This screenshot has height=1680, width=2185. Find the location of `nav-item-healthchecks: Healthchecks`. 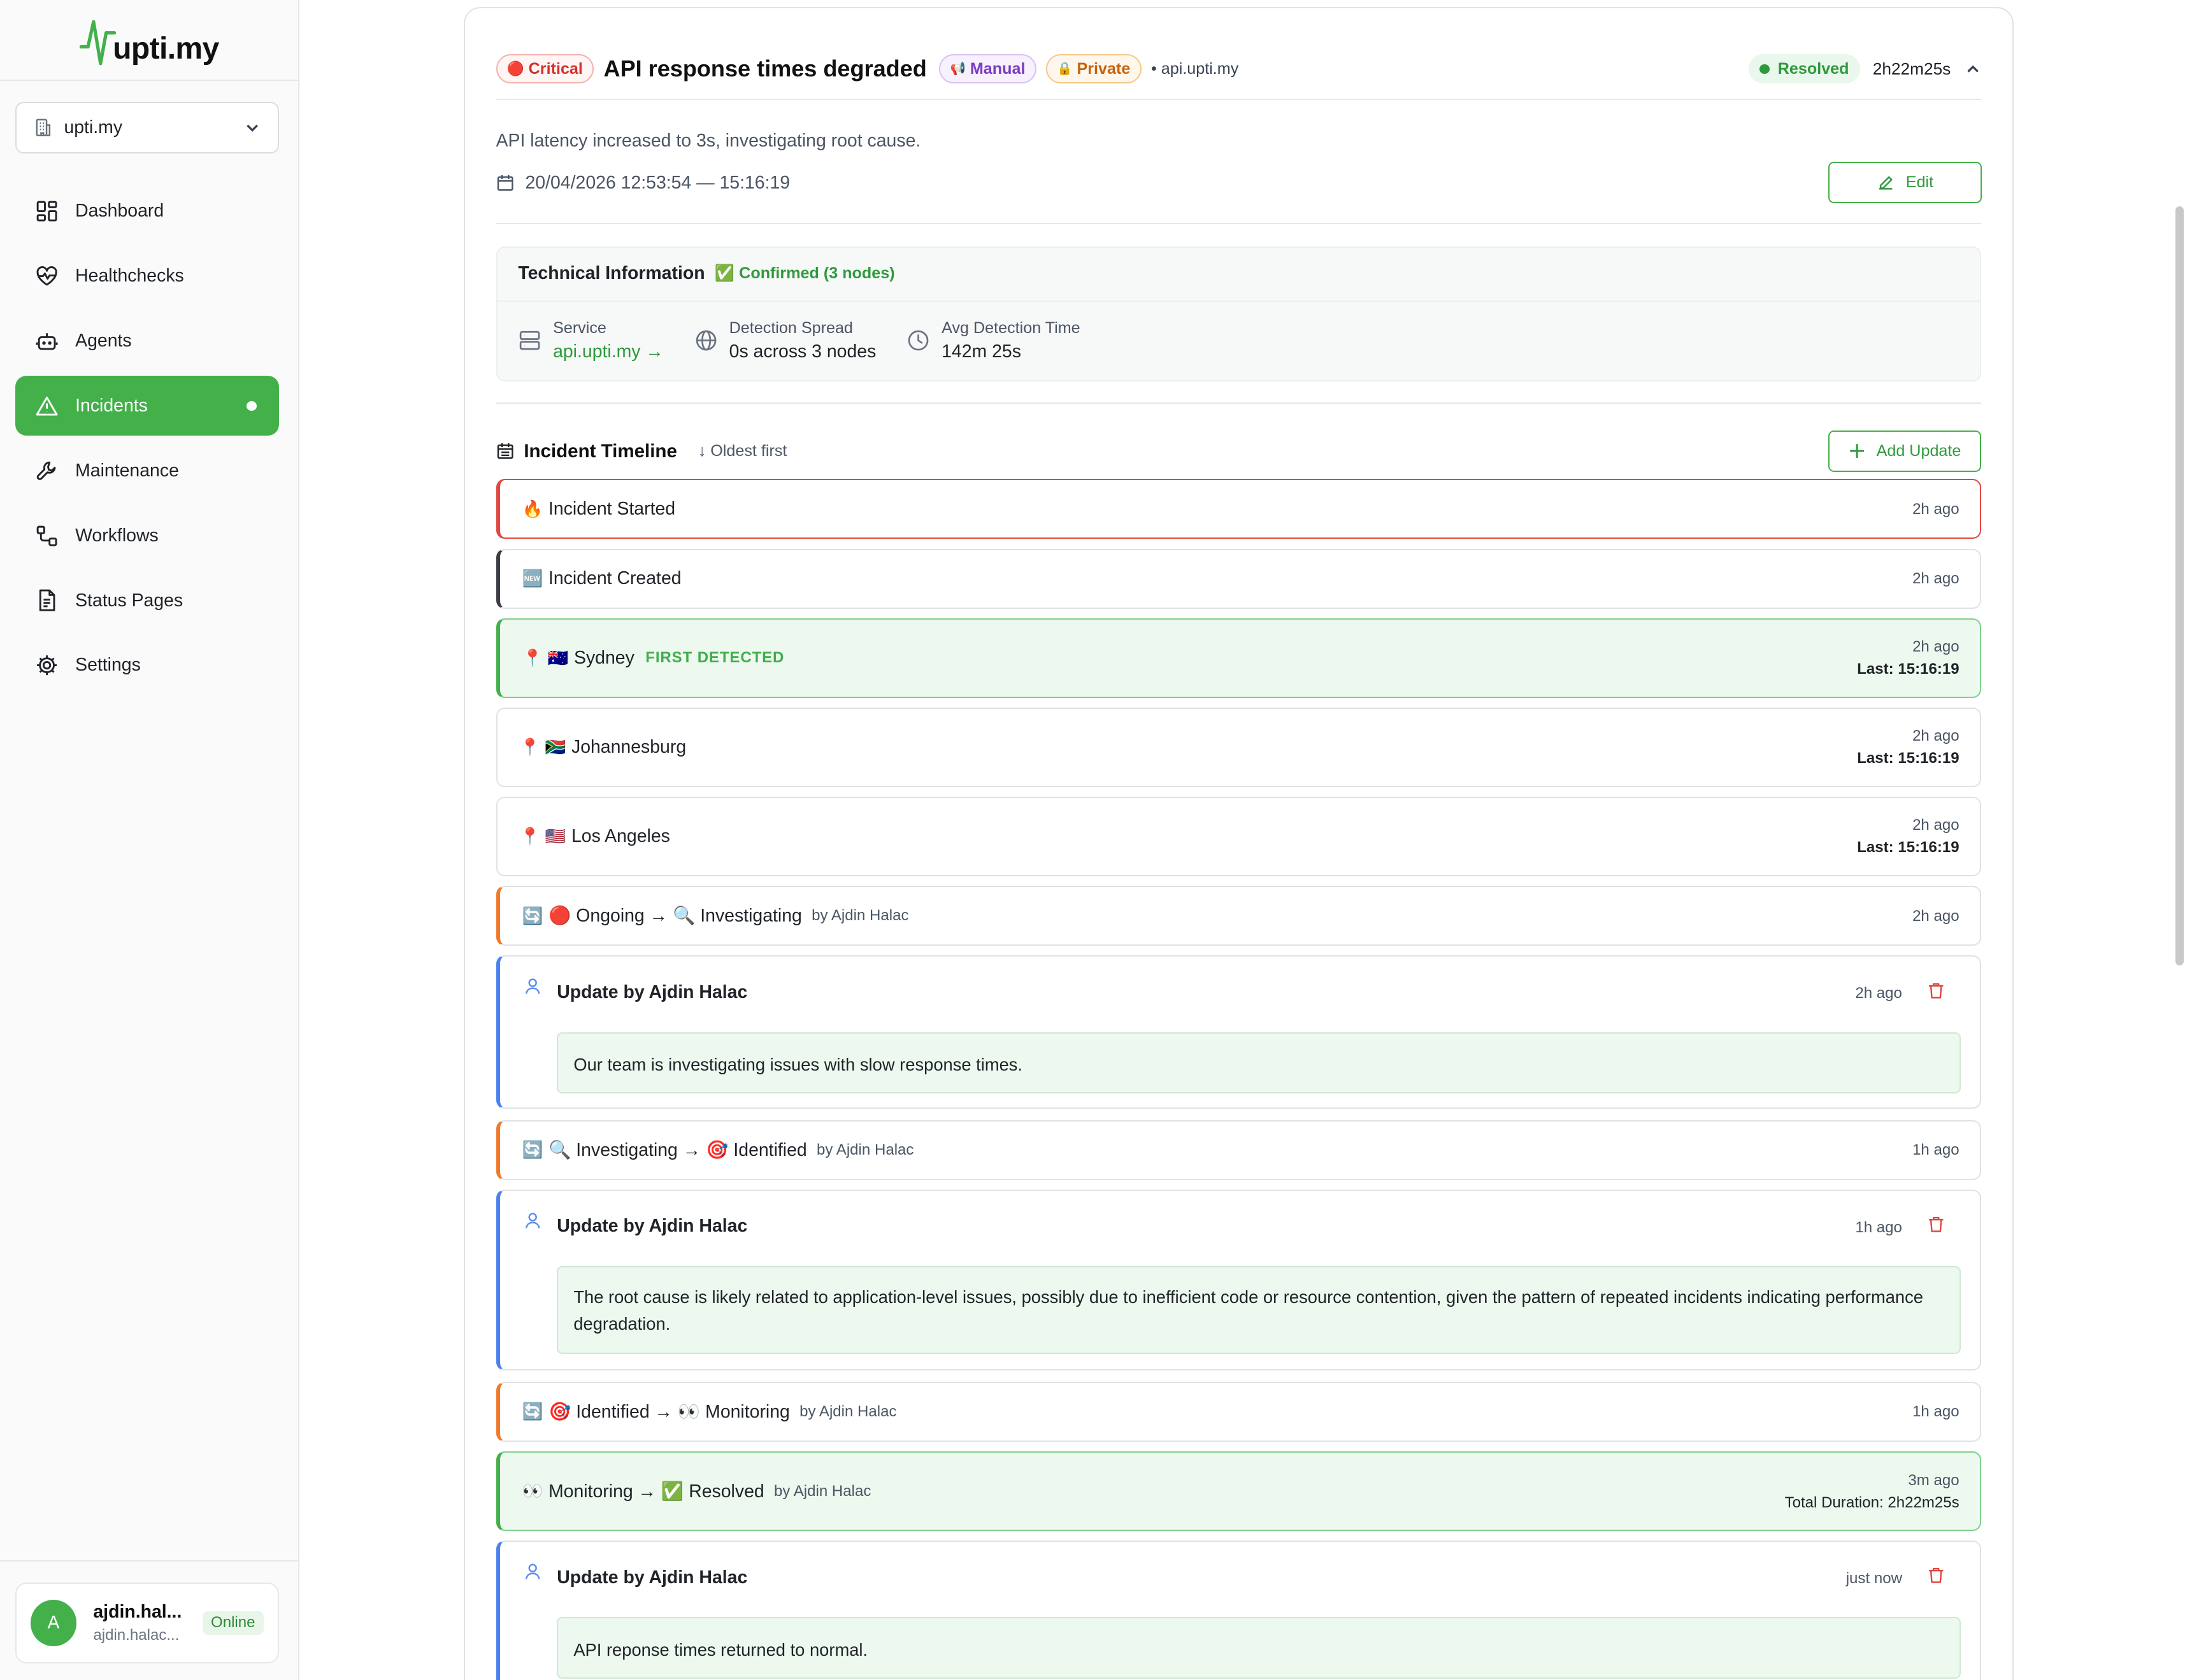

nav-item-healthchecks: Healthchecks is located at coordinates (146, 276).